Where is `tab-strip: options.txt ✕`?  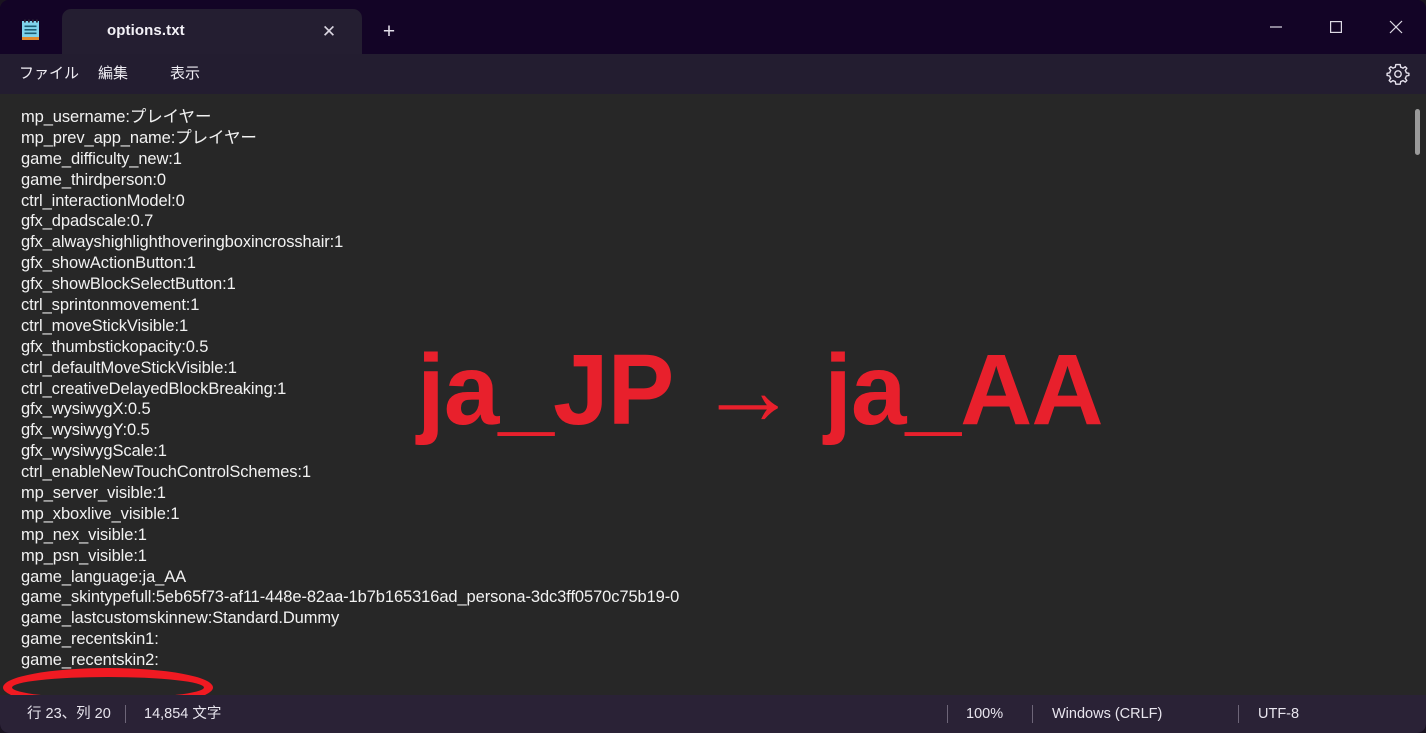 tab-strip: options.txt ✕ is located at coordinates (212, 31).